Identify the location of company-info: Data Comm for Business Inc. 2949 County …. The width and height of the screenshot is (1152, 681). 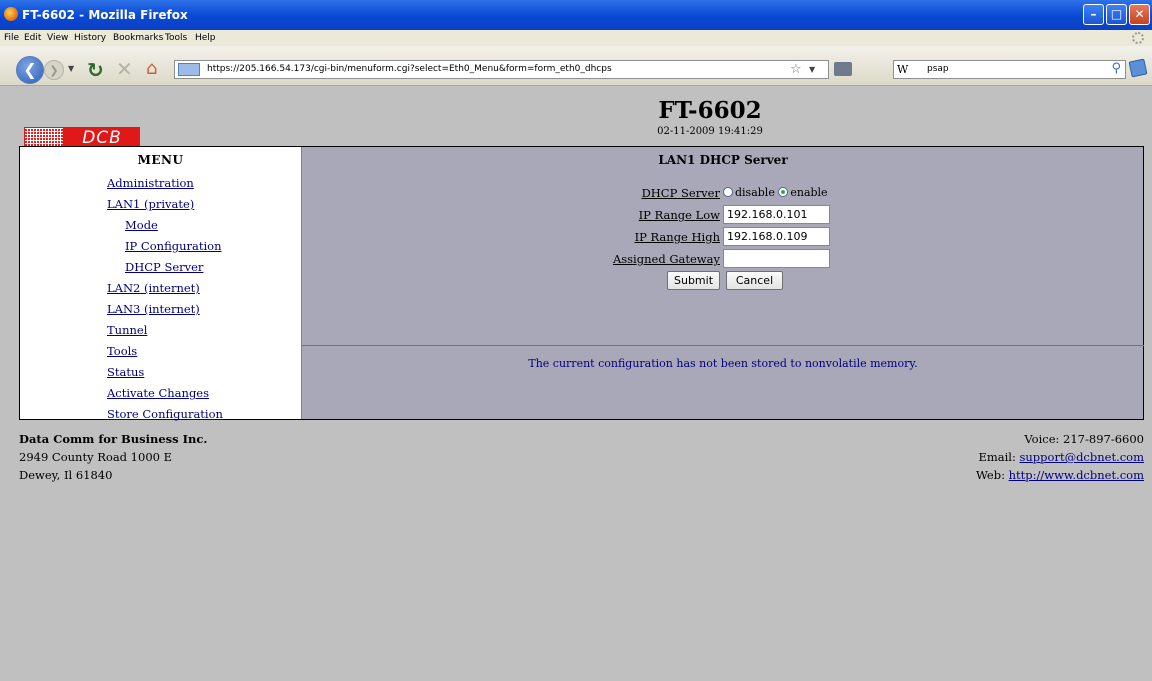
(113, 457).